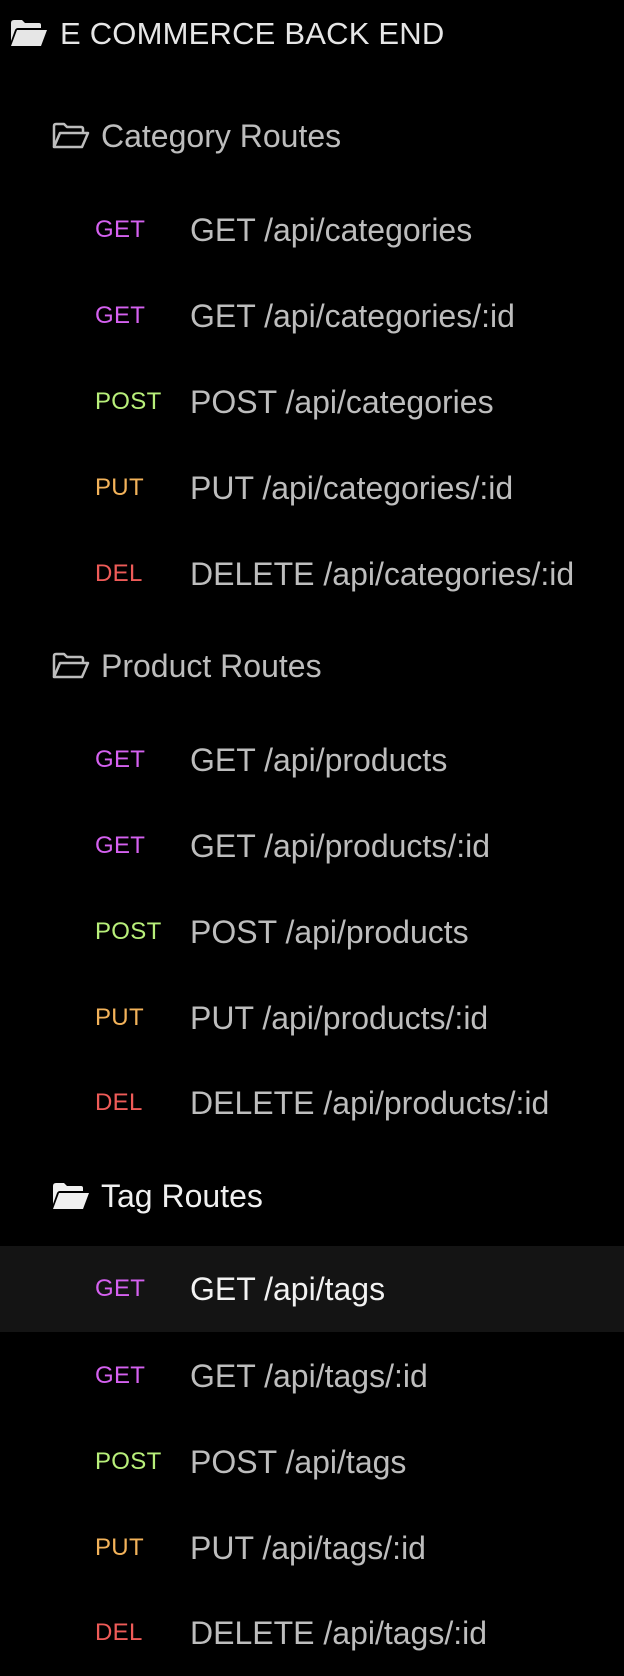  I want to click on route-name: PUT /api/tags/:id, so click(308, 1548).